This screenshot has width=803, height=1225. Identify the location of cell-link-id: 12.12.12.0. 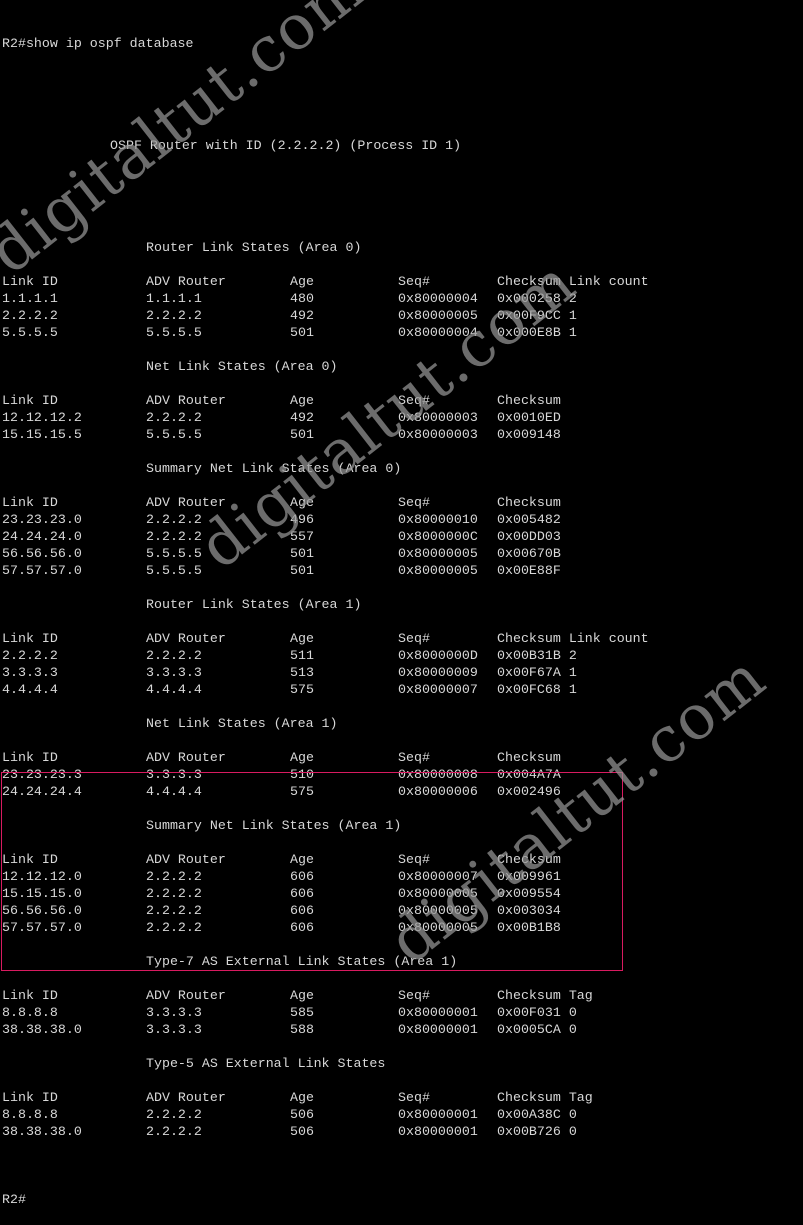
(42, 876).